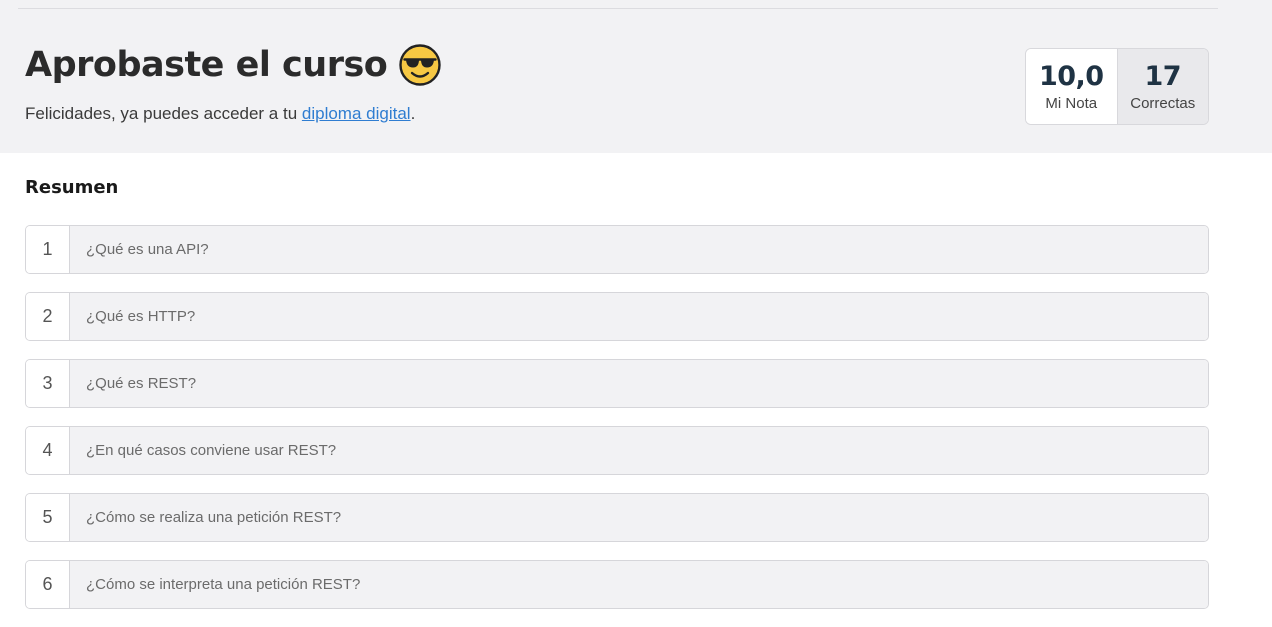 The width and height of the screenshot is (1272, 627). I want to click on grade-value: 10,0, so click(1071, 76).